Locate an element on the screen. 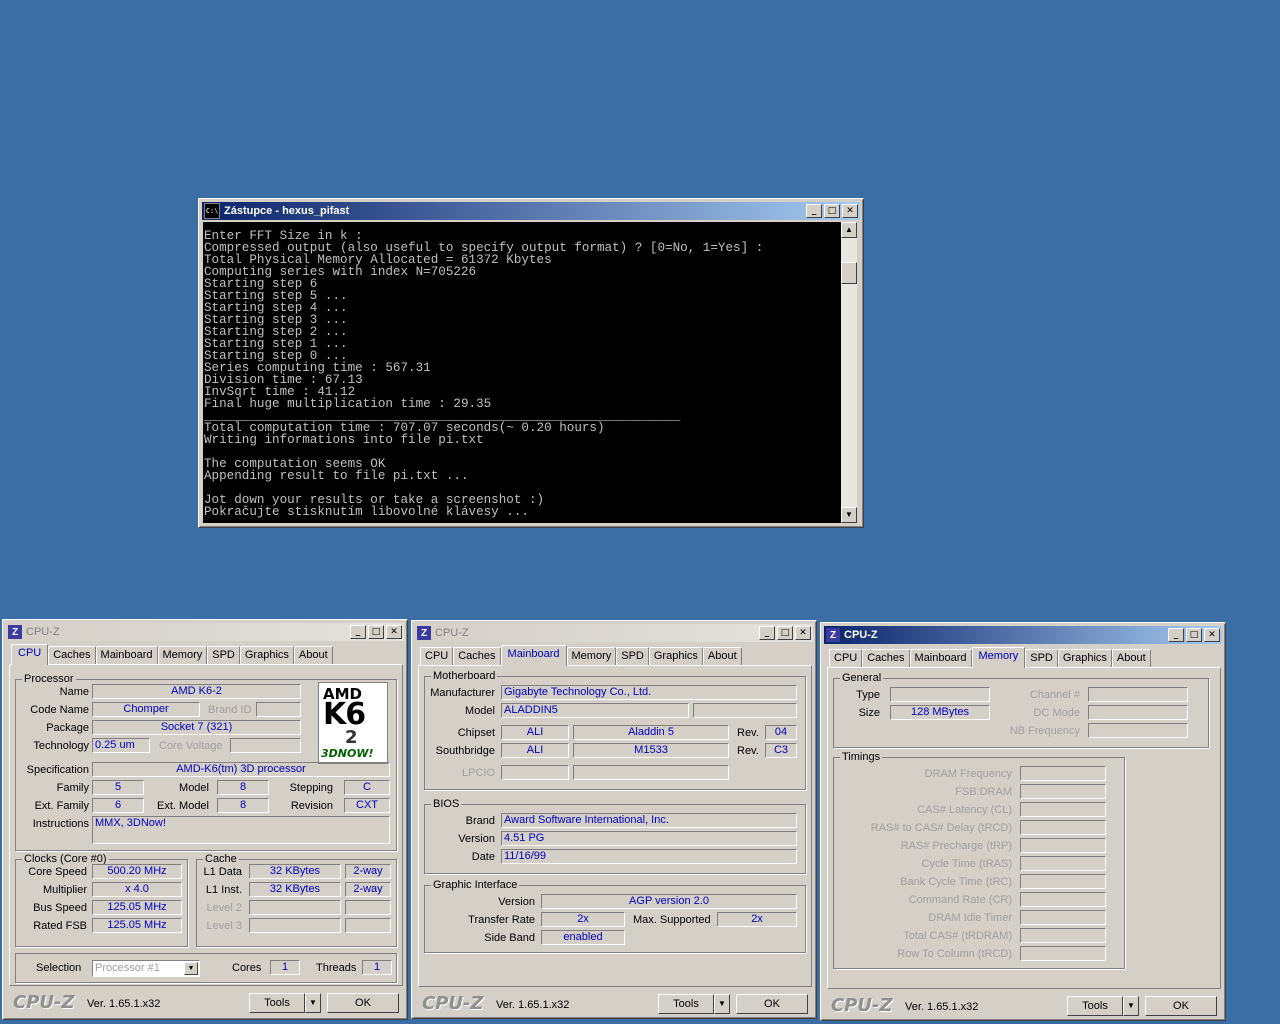 The image size is (1280, 1024). cpuz-icon: Z is located at coordinates (833, 635).